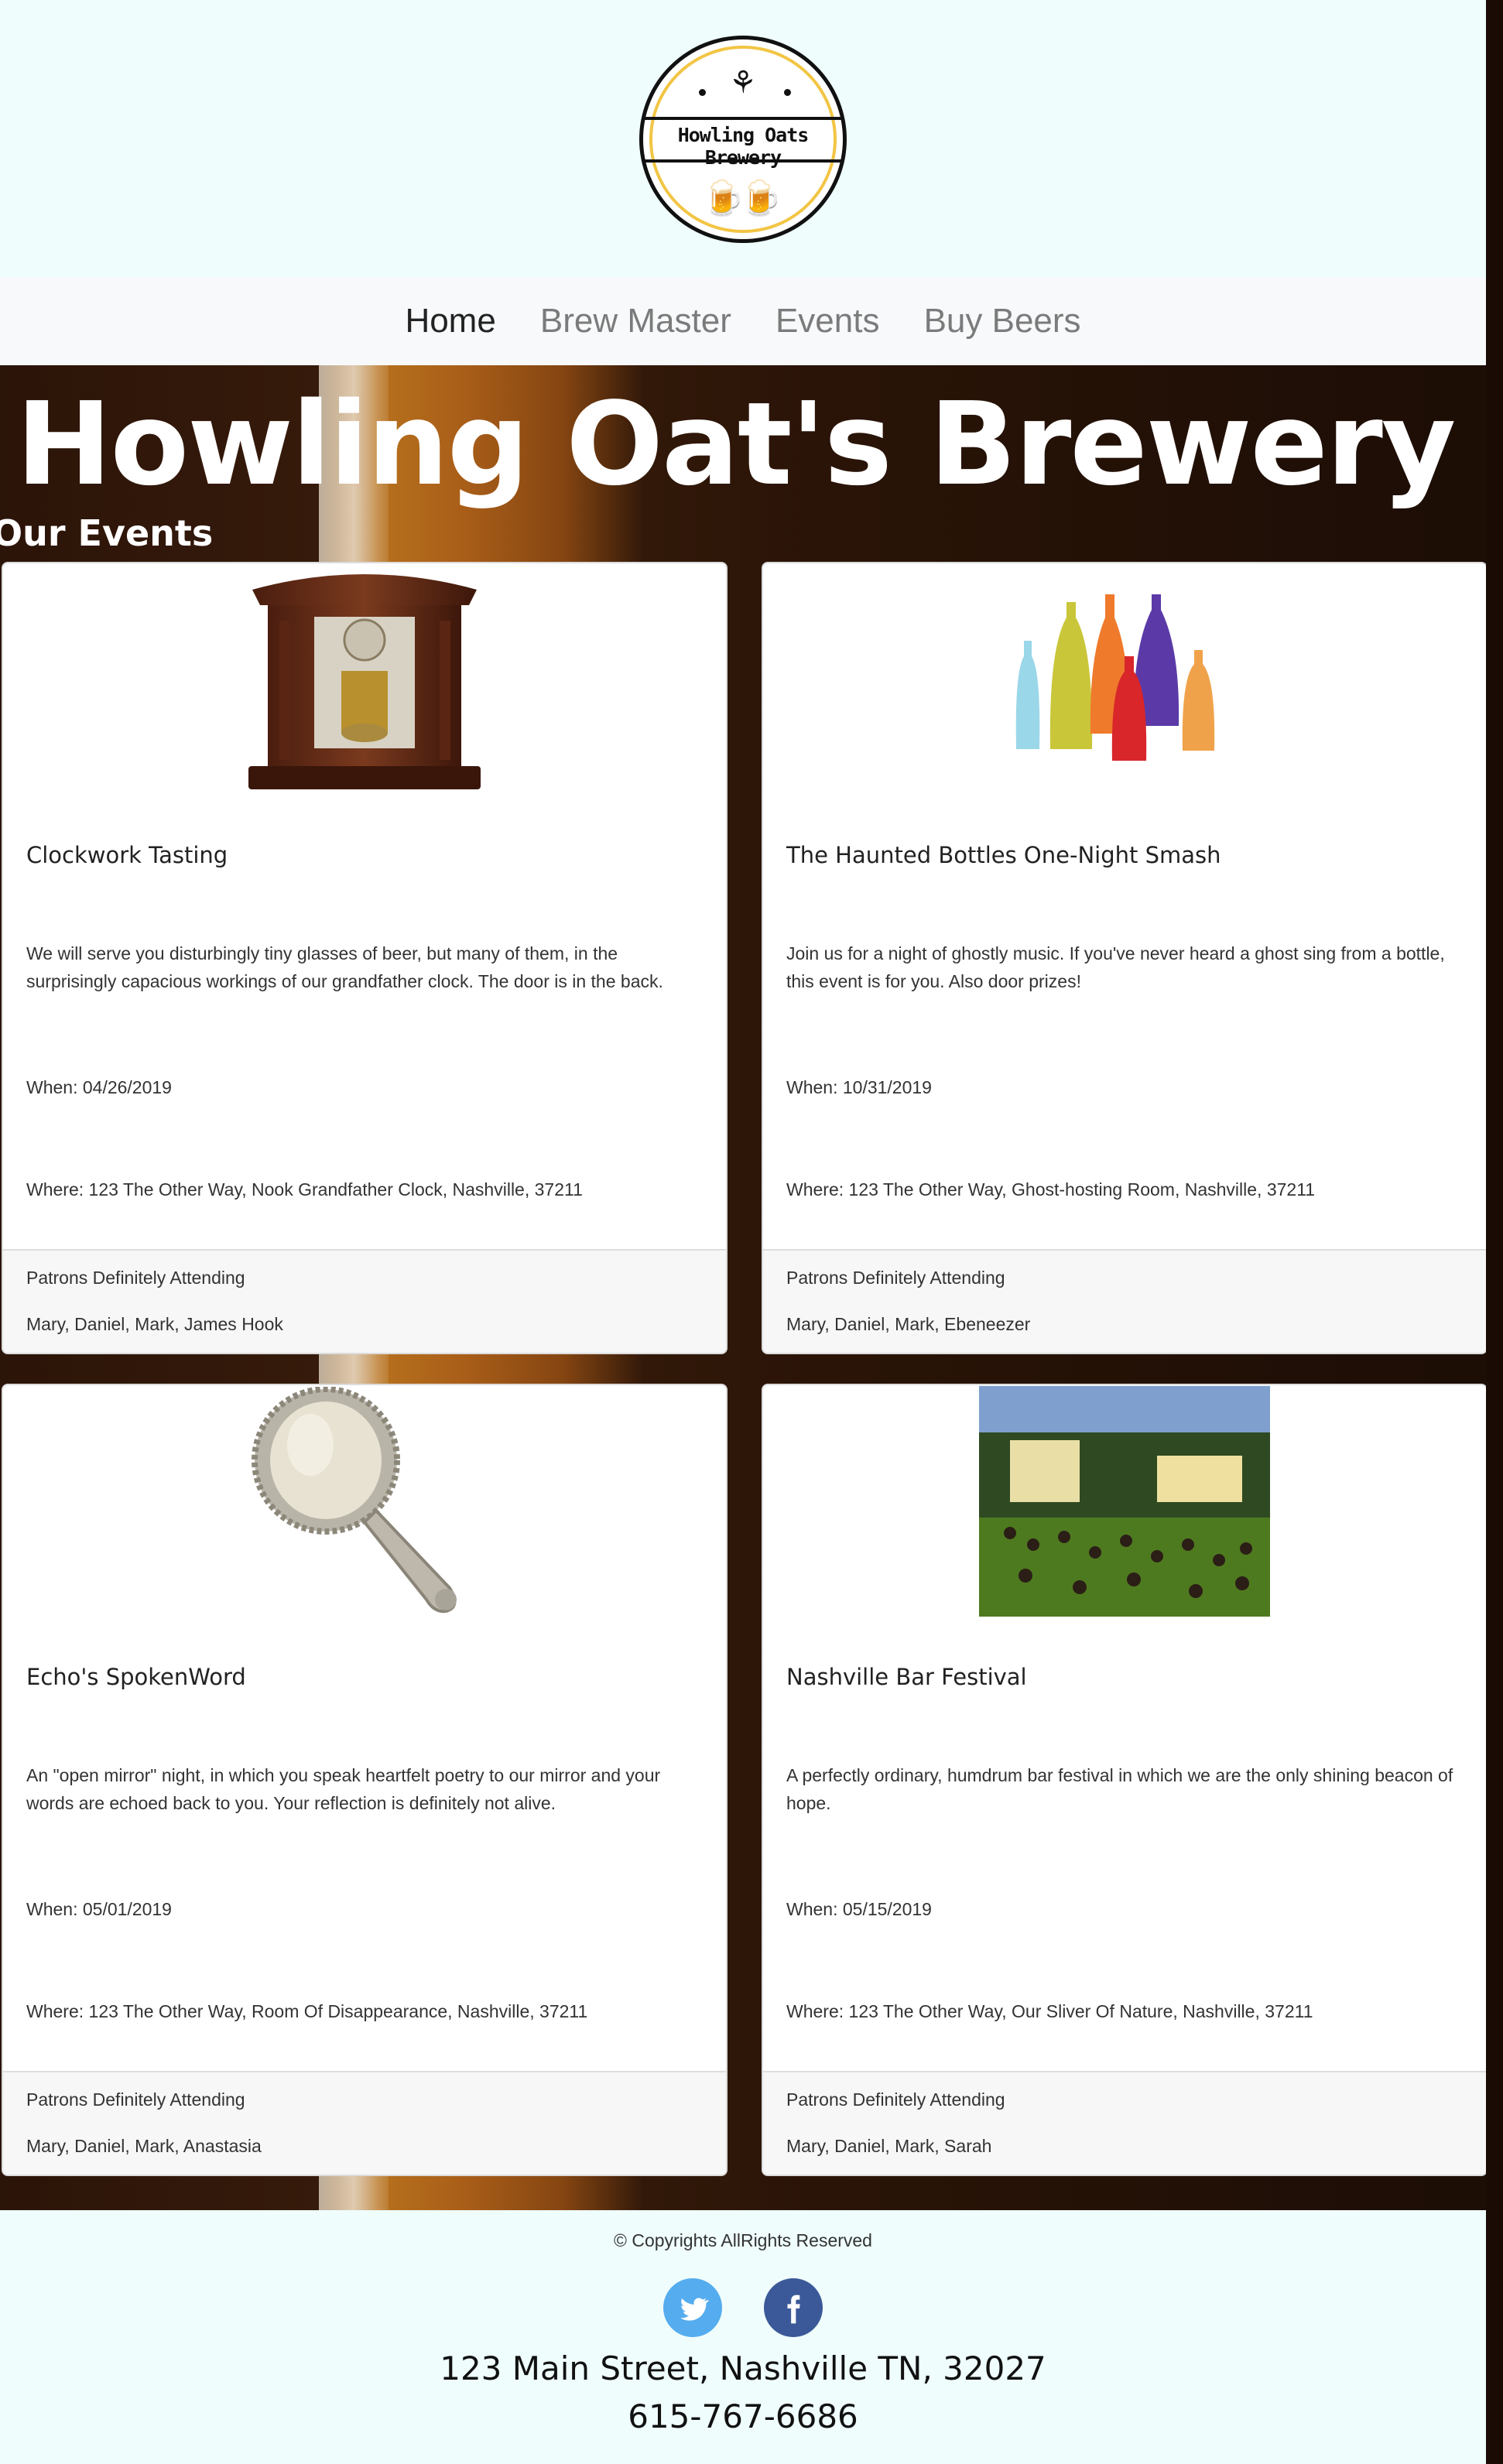 Image resolution: width=1503 pixels, height=2464 pixels. Describe the element at coordinates (107, 533) in the screenshot. I see `section-title: Our Events` at that location.